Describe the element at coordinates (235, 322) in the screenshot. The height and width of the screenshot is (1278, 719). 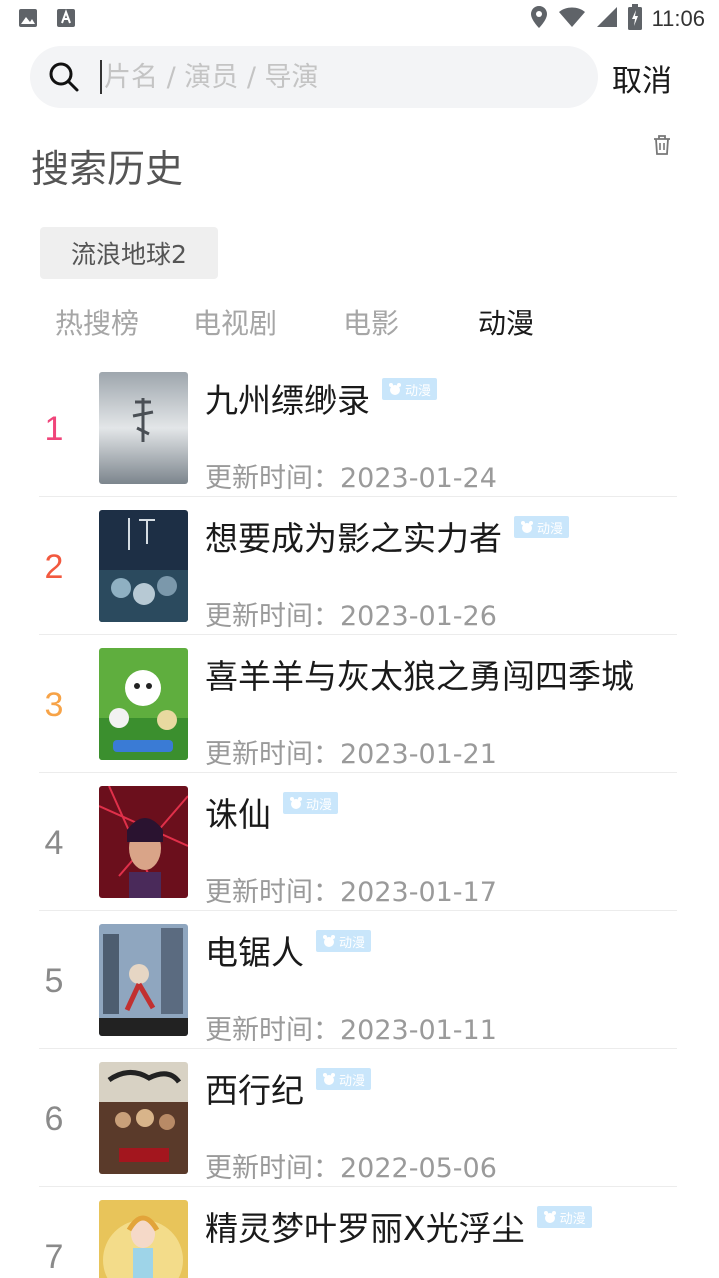
I see `tab-tv-series: 电视剧` at that location.